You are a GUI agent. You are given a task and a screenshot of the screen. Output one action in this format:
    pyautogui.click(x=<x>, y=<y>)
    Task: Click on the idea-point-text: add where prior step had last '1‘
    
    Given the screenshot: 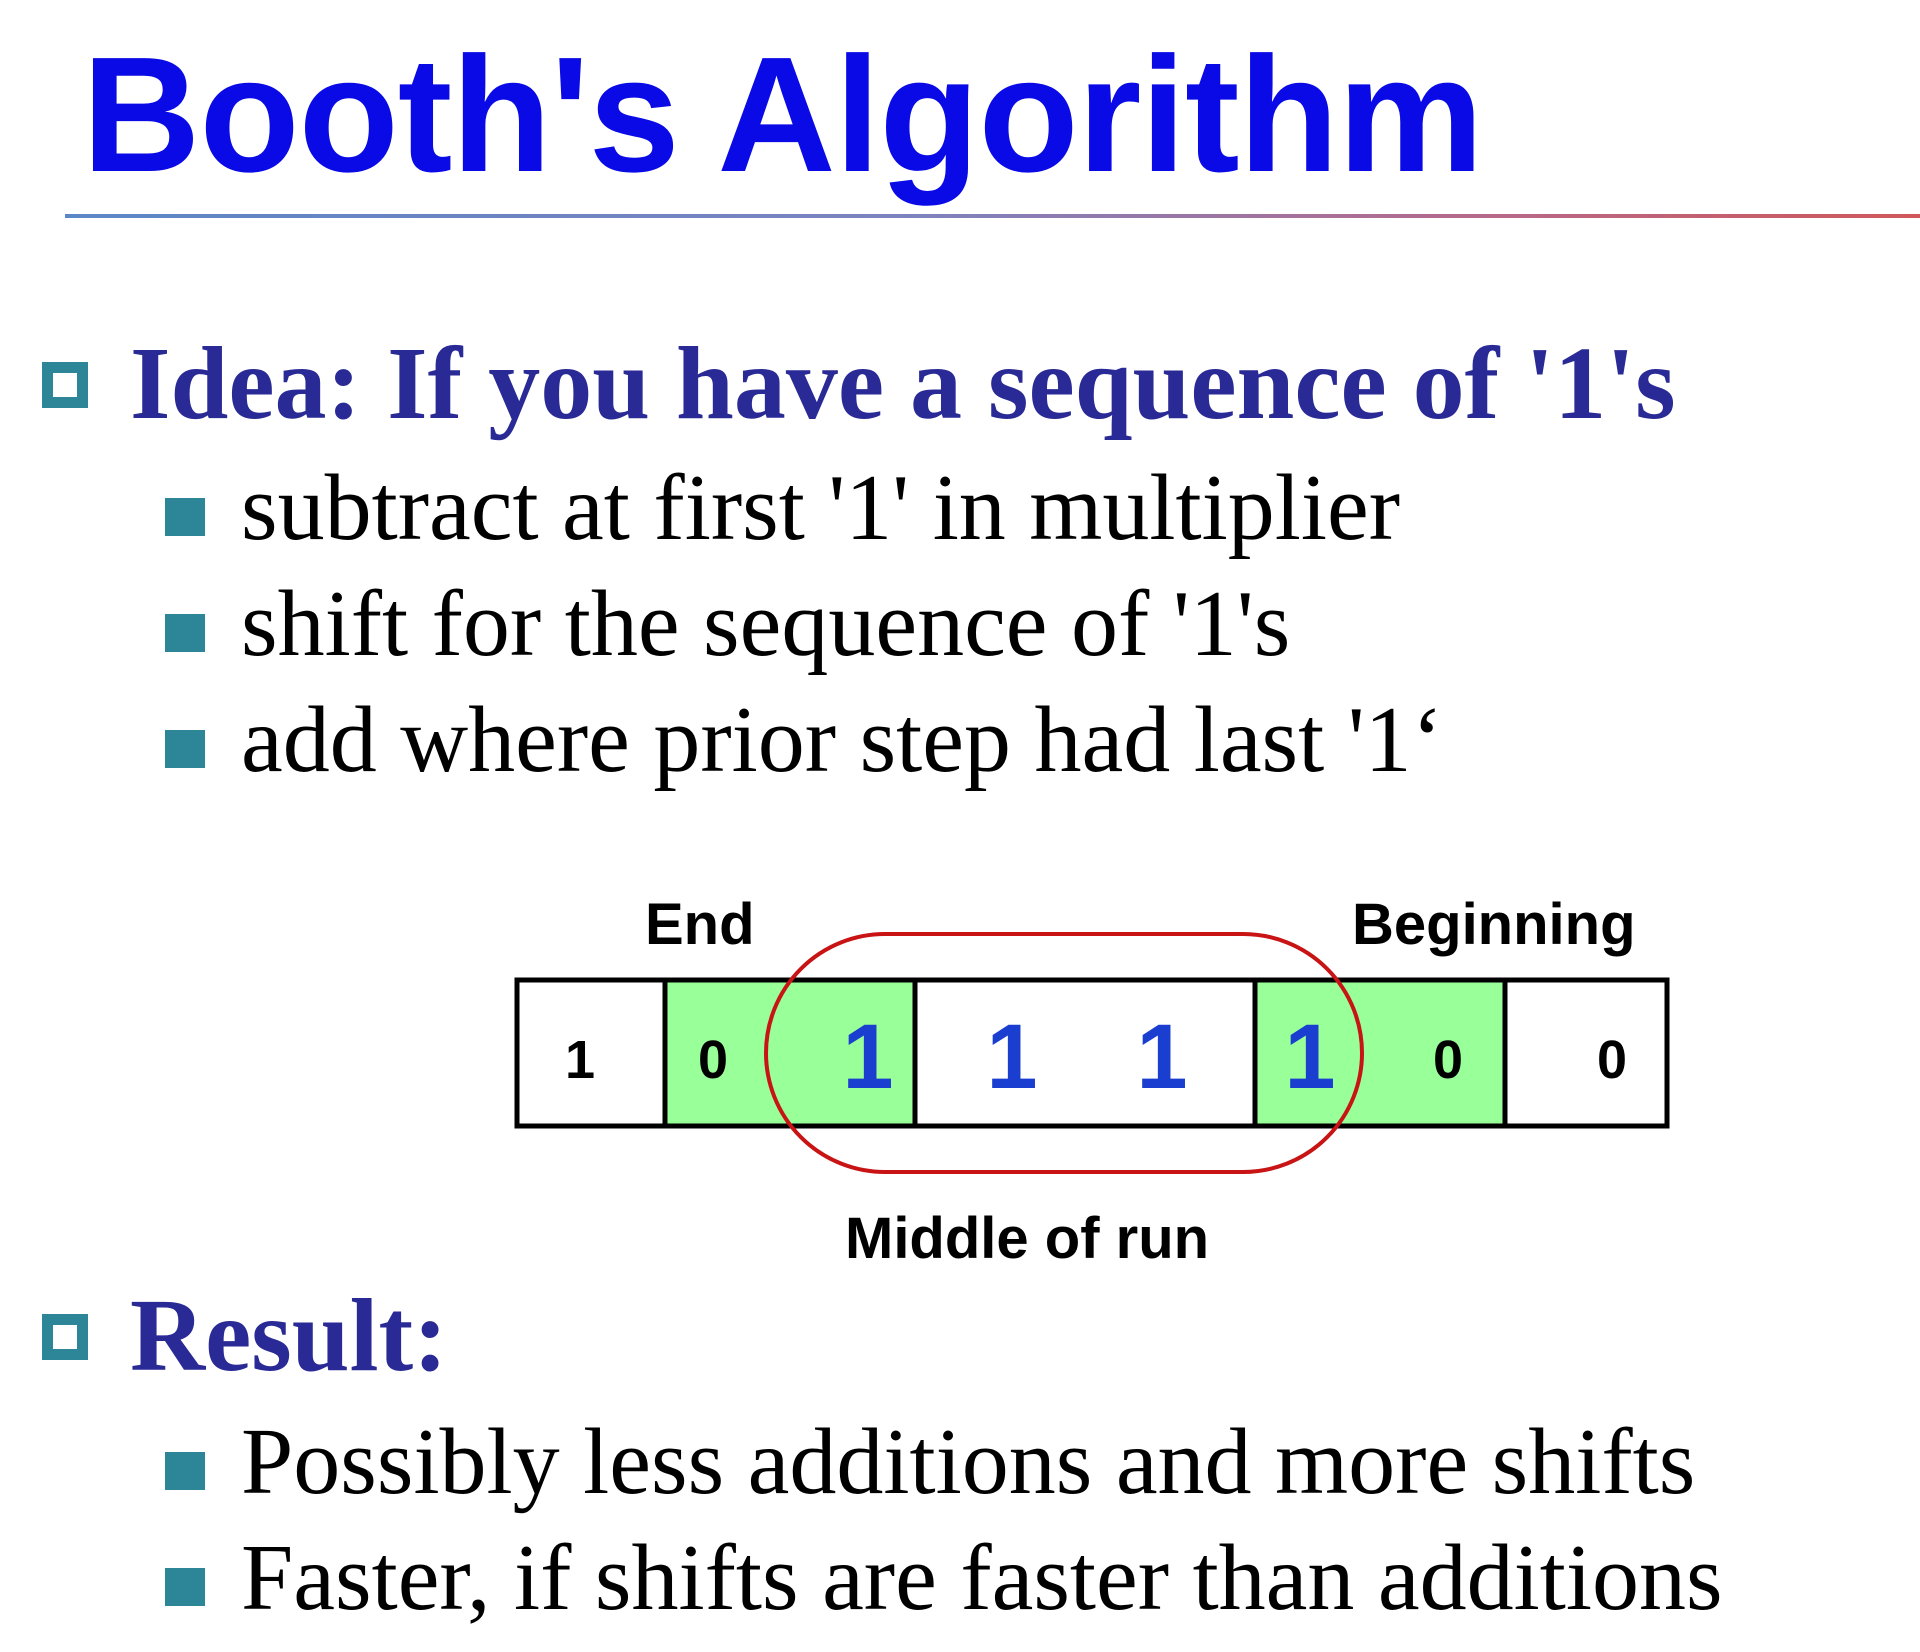 What is the action you would take?
    pyautogui.click(x=842, y=740)
    